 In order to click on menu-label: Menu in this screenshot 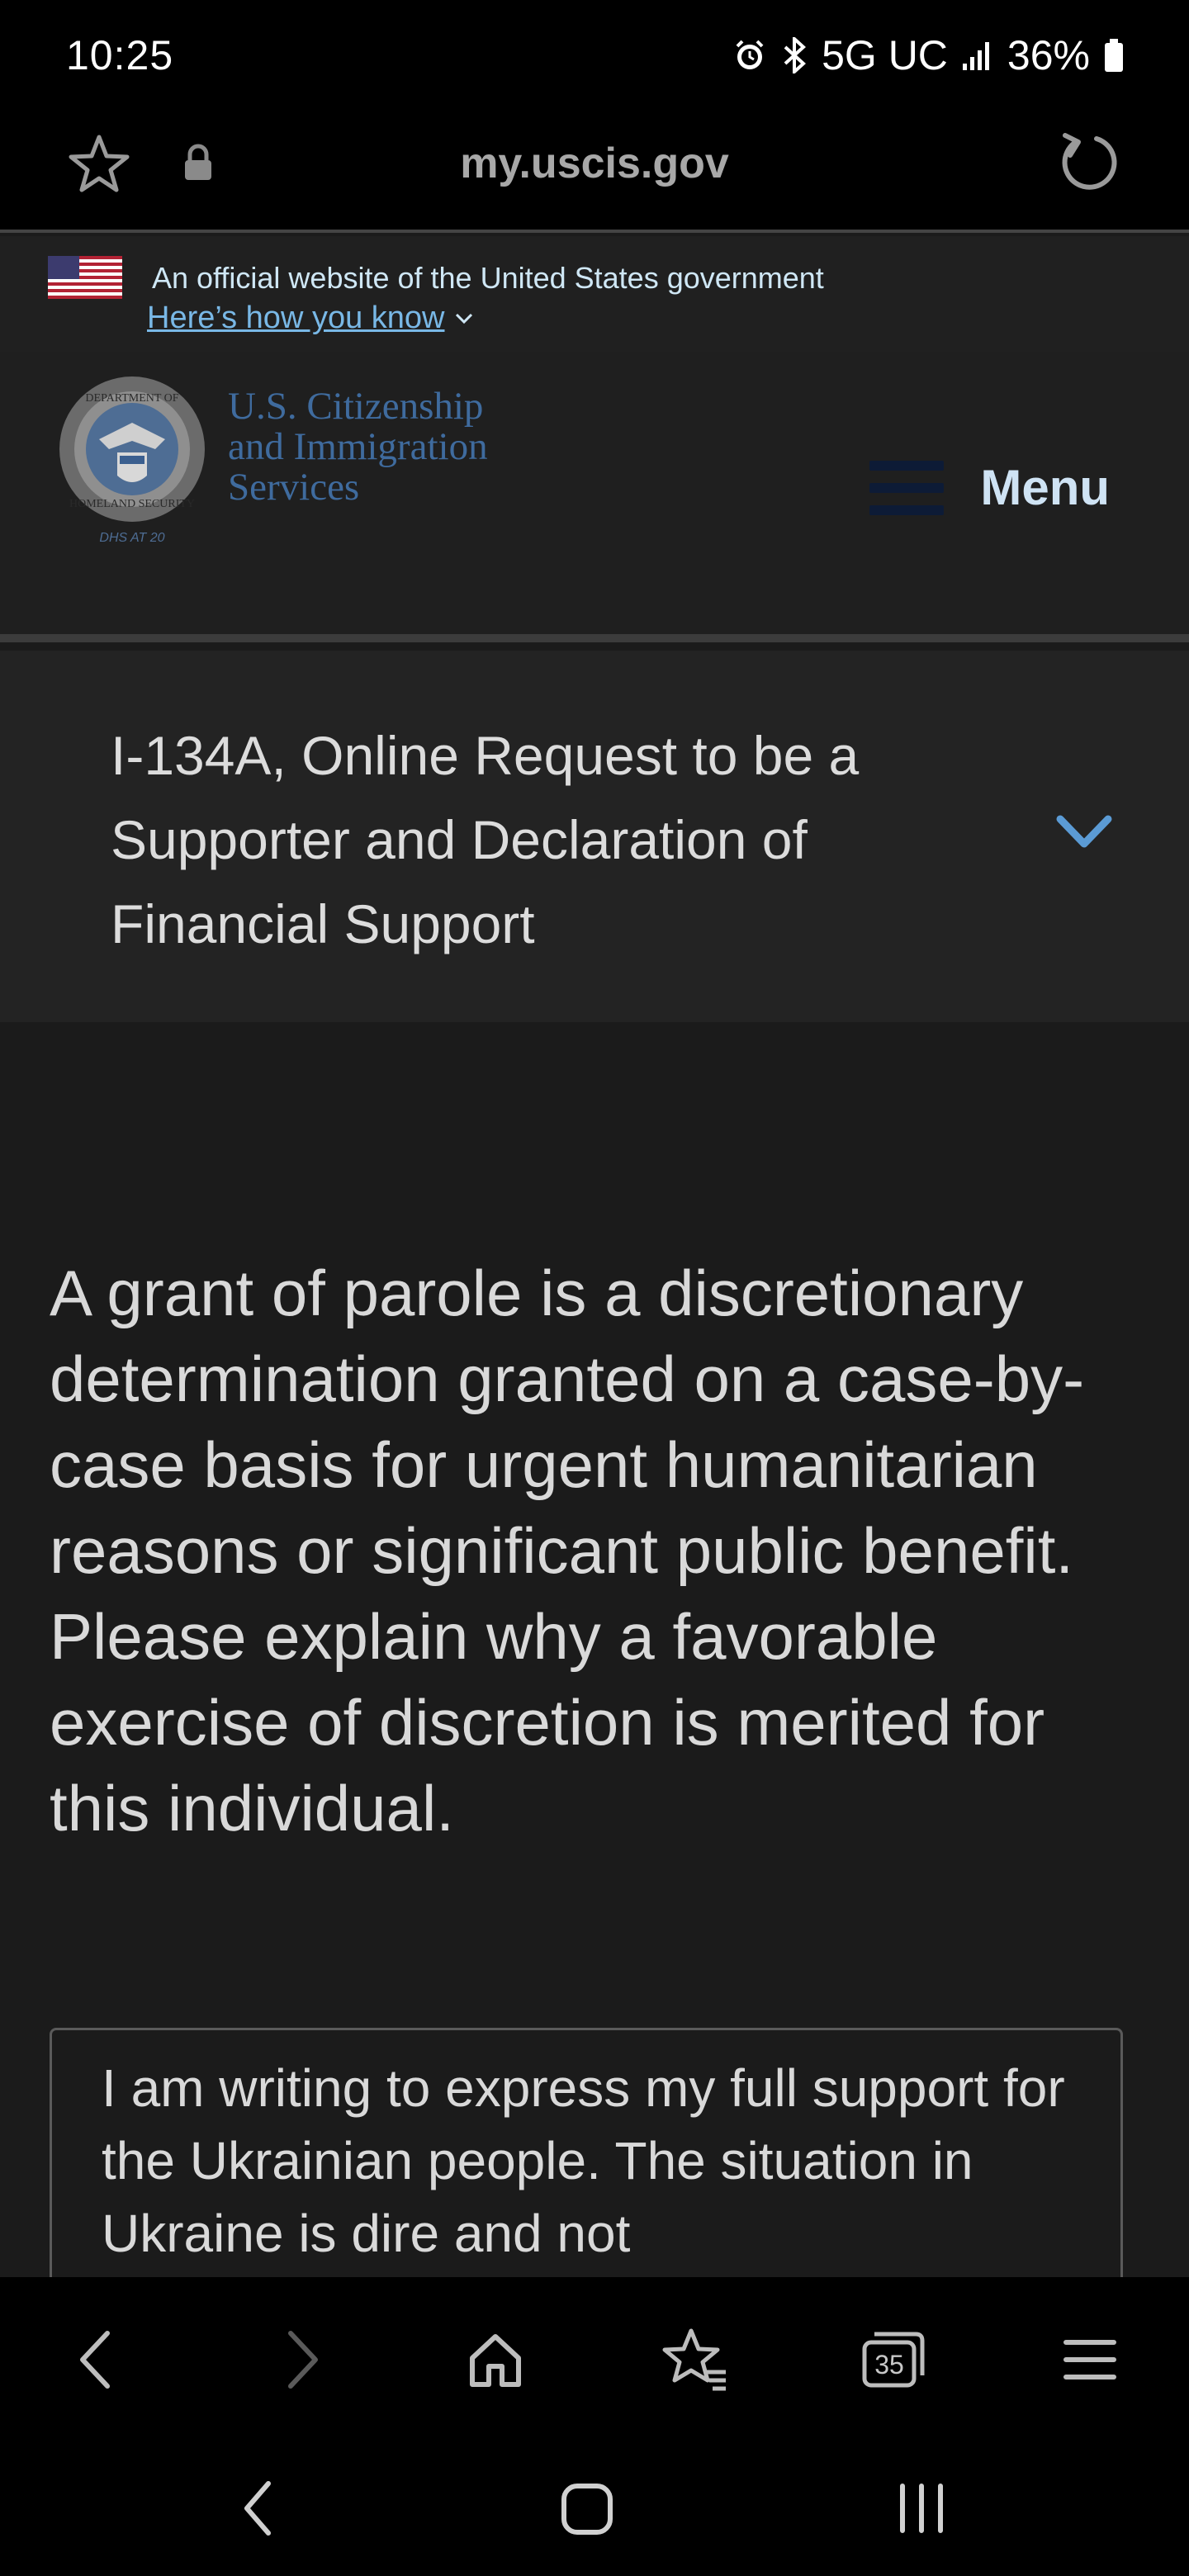, I will do `click(1045, 487)`.